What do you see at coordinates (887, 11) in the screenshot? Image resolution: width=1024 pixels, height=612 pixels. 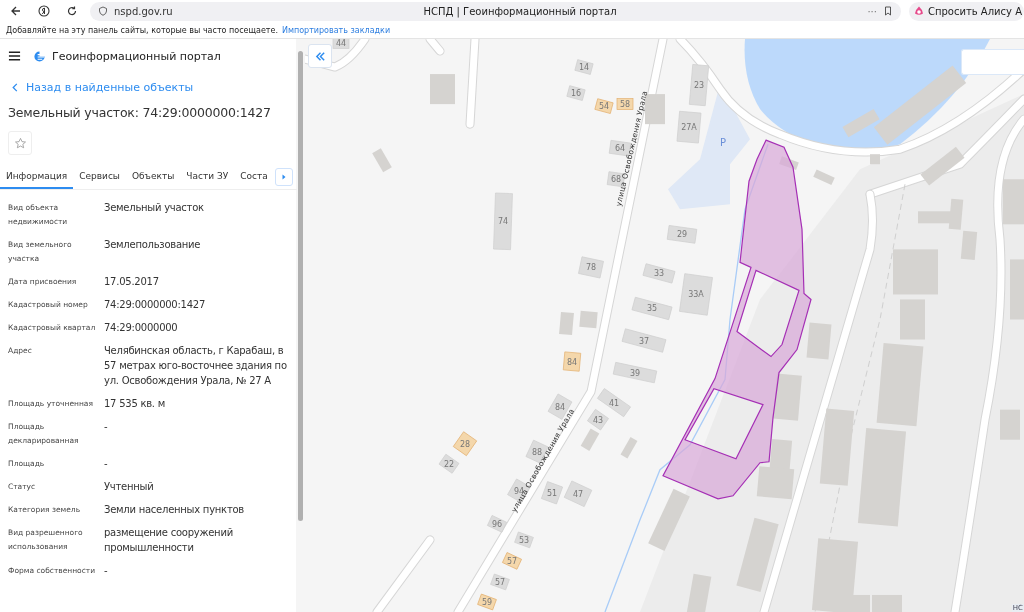 I see `bookmark-icon` at bounding box center [887, 11].